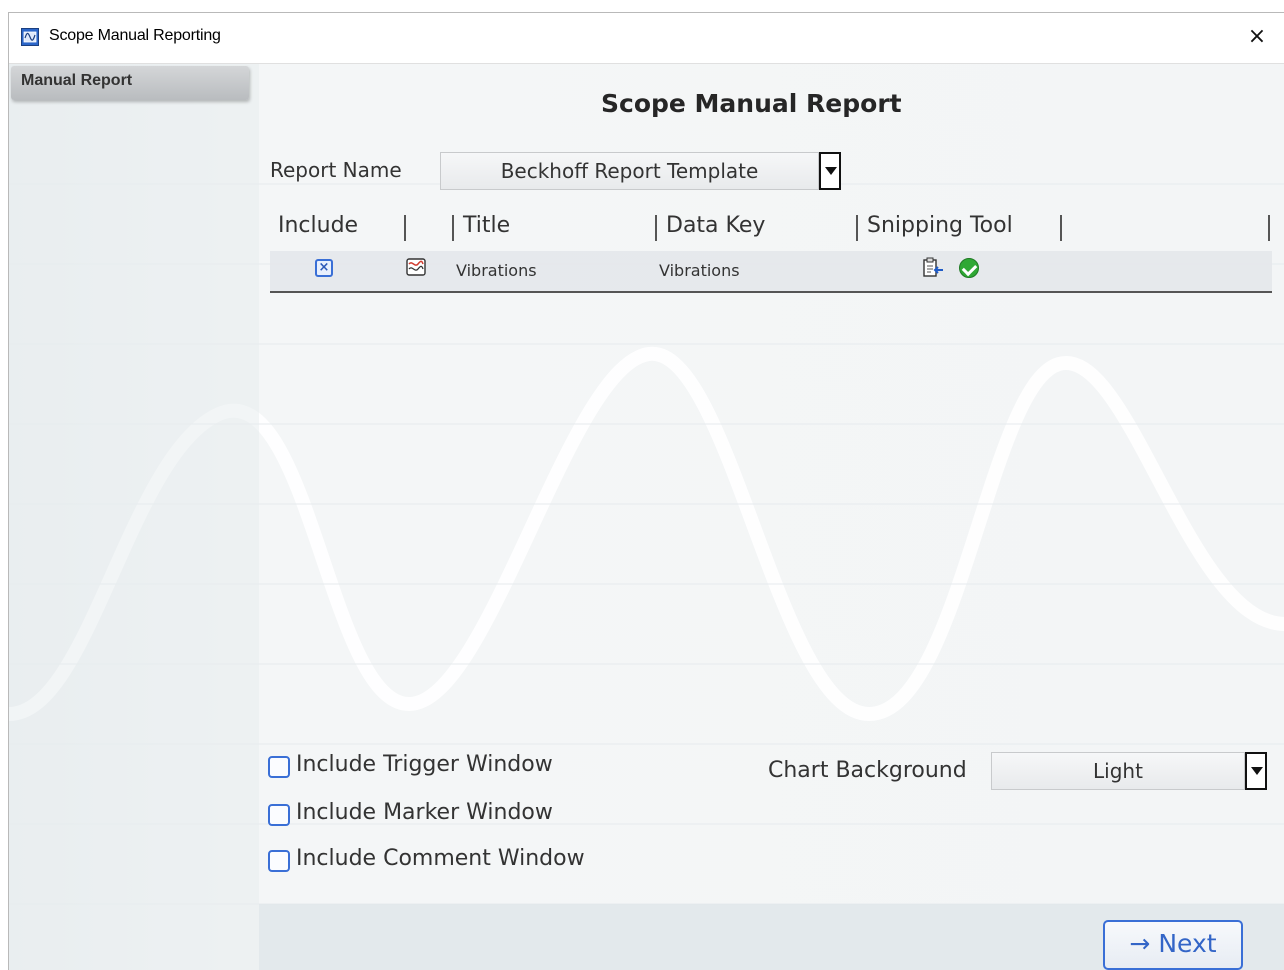 The height and width of the screenshot is (970, 1284). What do you see at coordinates (440, 858) in the screenshot?
I see `include-comment-window-label: Include Comment Window` at bounding box center [440, 858].